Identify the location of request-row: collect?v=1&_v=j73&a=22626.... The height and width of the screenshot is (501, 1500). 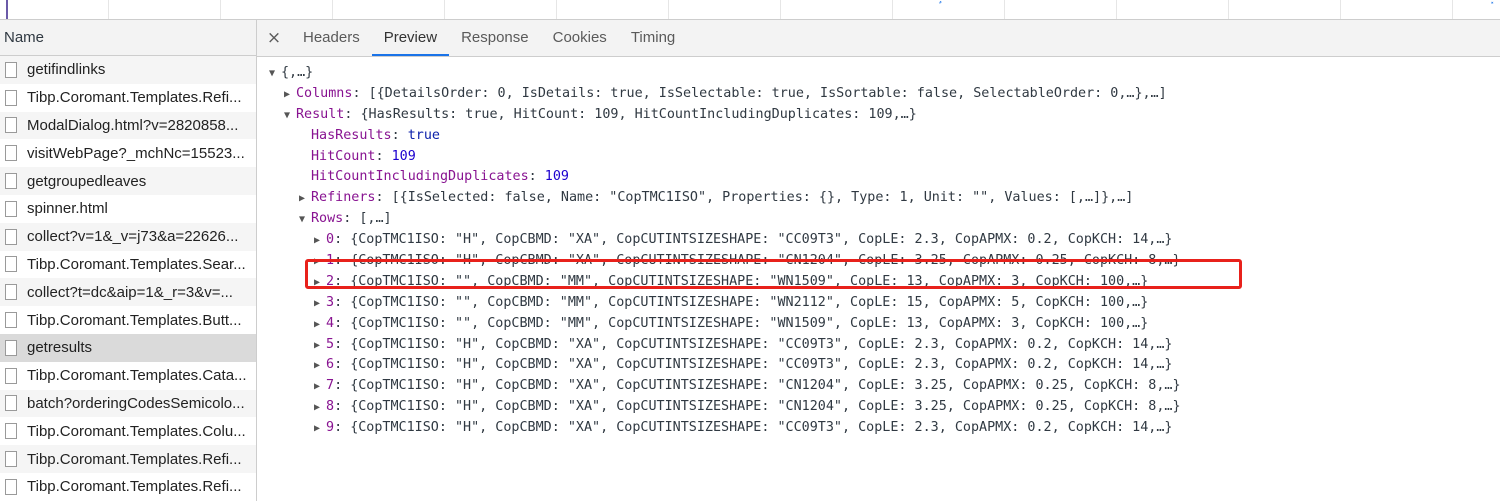
(128, 236).